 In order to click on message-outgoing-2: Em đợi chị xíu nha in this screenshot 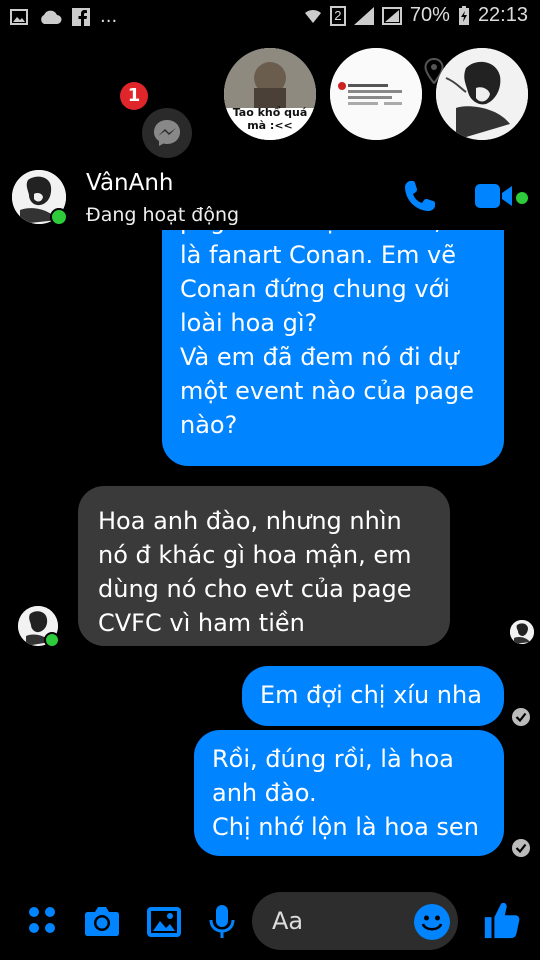, I will do `click(373, 696)`.